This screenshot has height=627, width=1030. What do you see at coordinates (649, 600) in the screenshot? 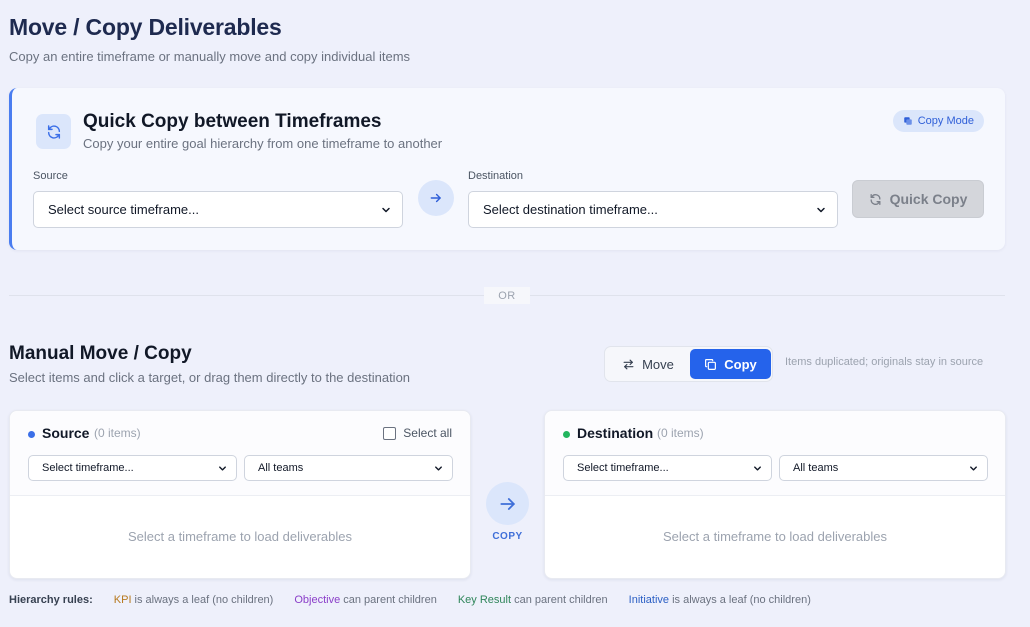
I see `rule-type: Initiative` at bounding box center [649, 600].